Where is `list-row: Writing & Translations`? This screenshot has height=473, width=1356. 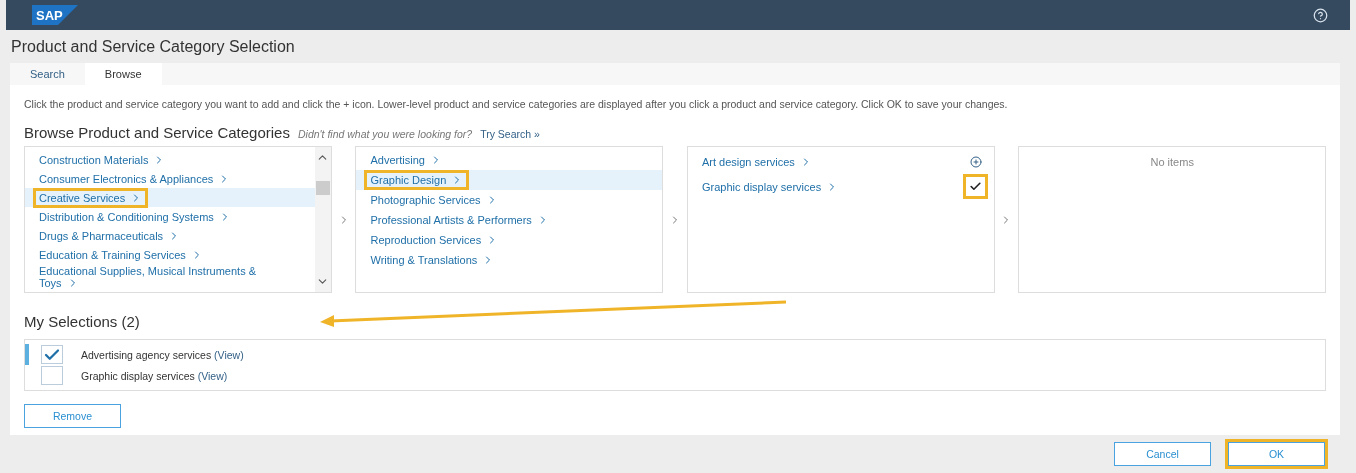
list-row: Writing & Translations is located at coordinates (509, 260).